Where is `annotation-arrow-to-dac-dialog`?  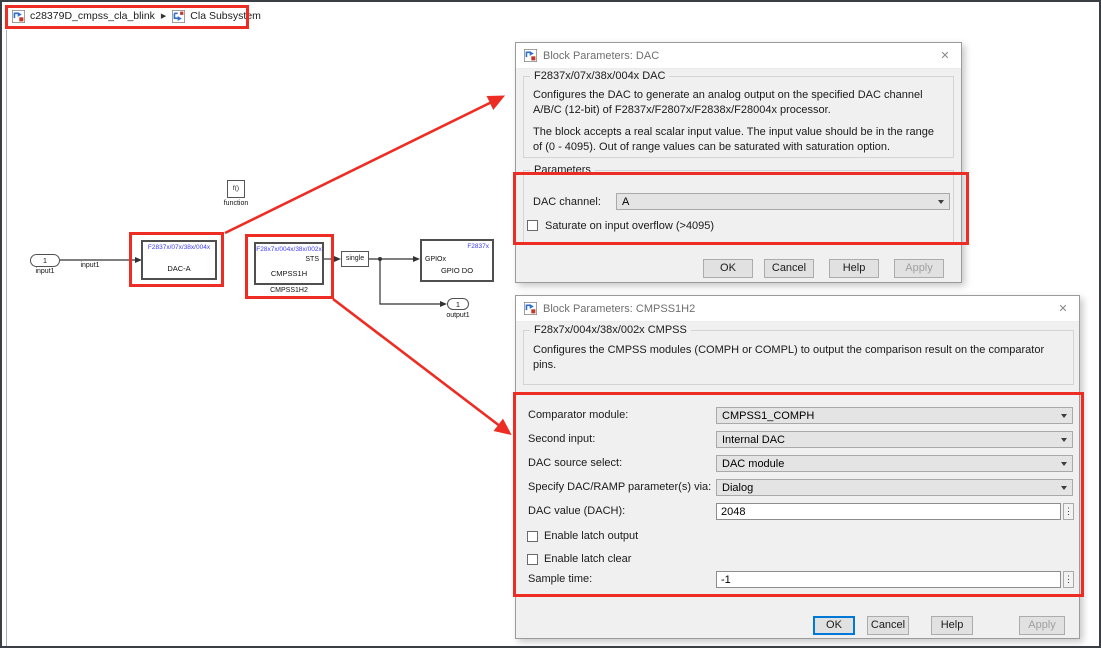 annotation-arrow-to-dac-dialog is located at coordinates (365, 165).